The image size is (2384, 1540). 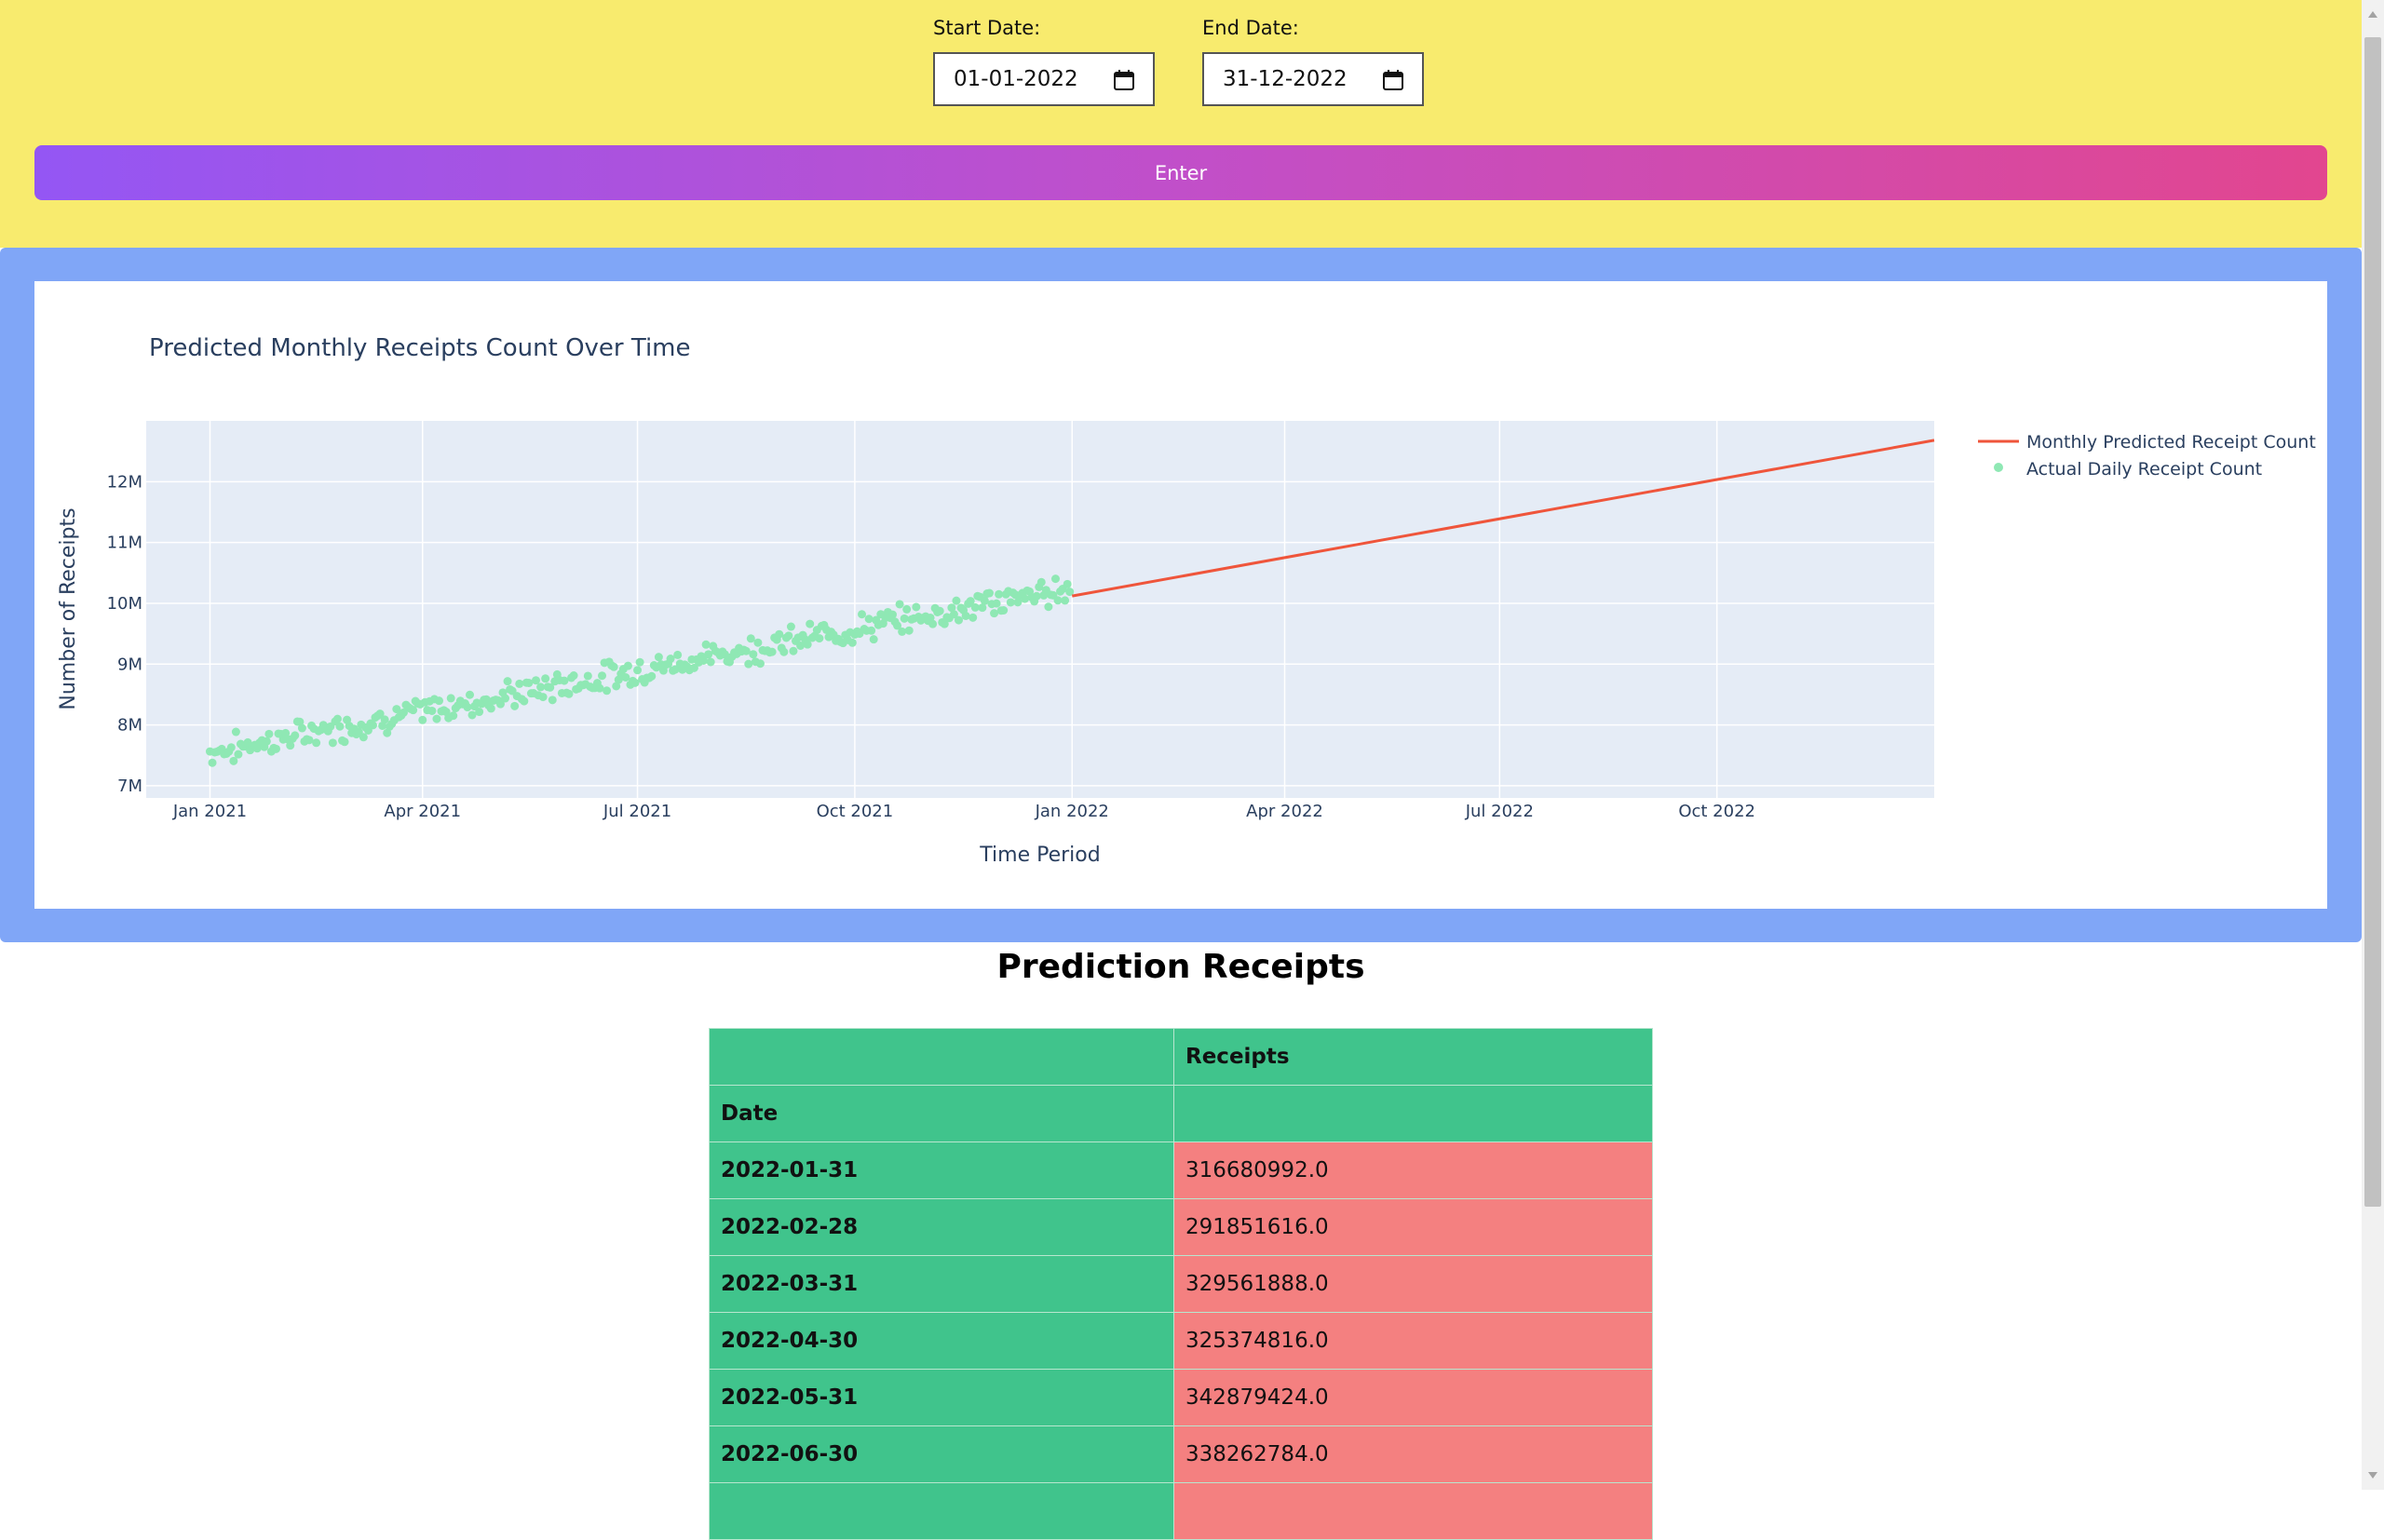 What do you see at coordinates (2144, 470) in the screenshot?
I see `legend-label-actual: Actual Daily Receipt Count` at bounding box center [2144, 470].